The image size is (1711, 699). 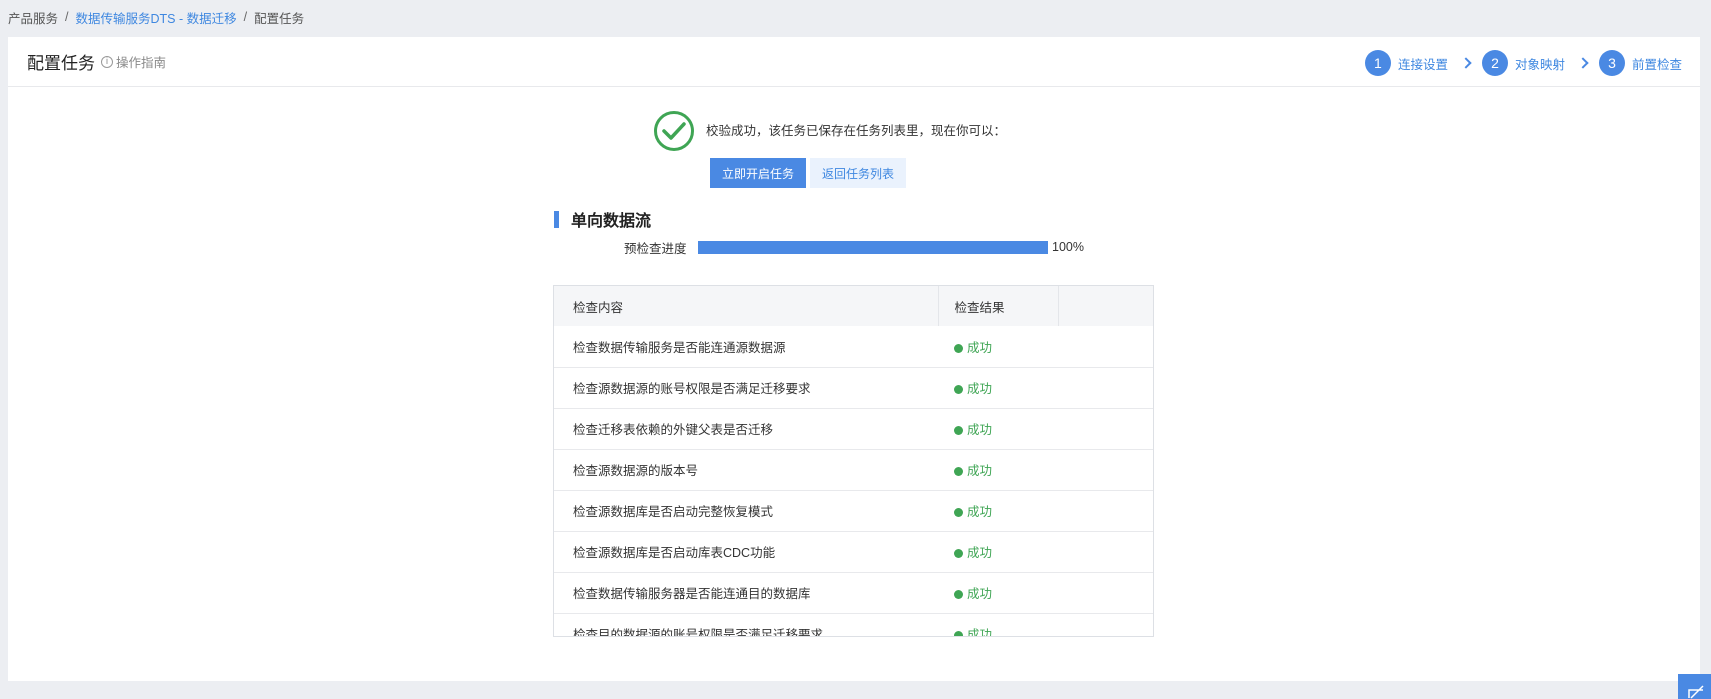 What do you see at coordinates (746, 552) in the screenshot?
I see `check-item: 检查源数据库是否启动库表CDC功能` at bounding box center [746, 552].